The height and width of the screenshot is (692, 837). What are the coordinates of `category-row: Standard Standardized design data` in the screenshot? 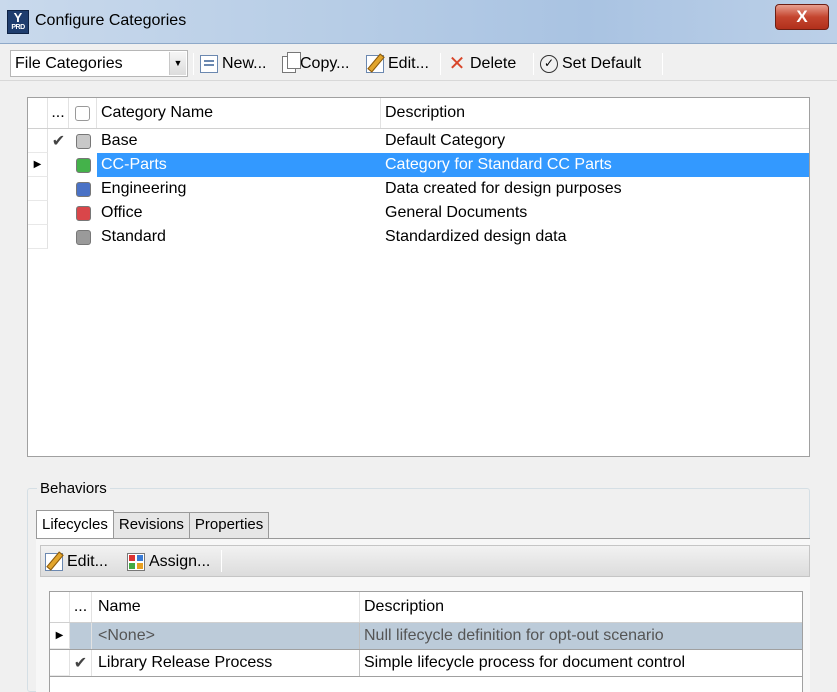 It's located at (418, 237).